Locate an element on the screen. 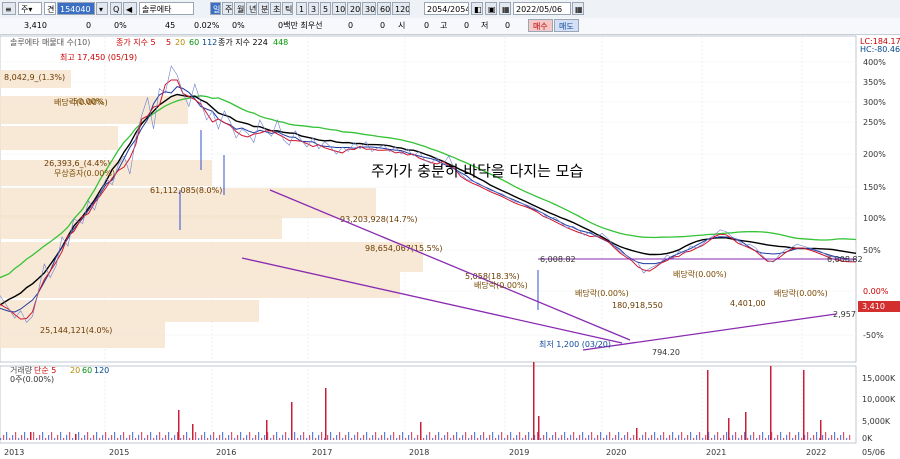 The image size is (900, 459). dropdown-icon: ▾ is located at coordinates (102, 8).